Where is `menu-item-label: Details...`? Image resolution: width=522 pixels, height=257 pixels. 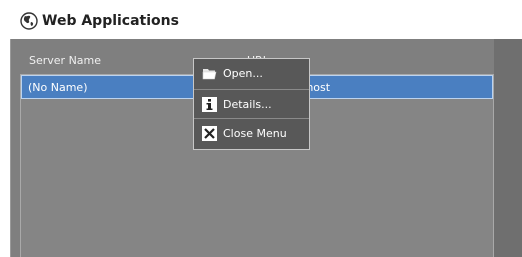 menu-item-label: Details... is located at coordinates (247, 104).